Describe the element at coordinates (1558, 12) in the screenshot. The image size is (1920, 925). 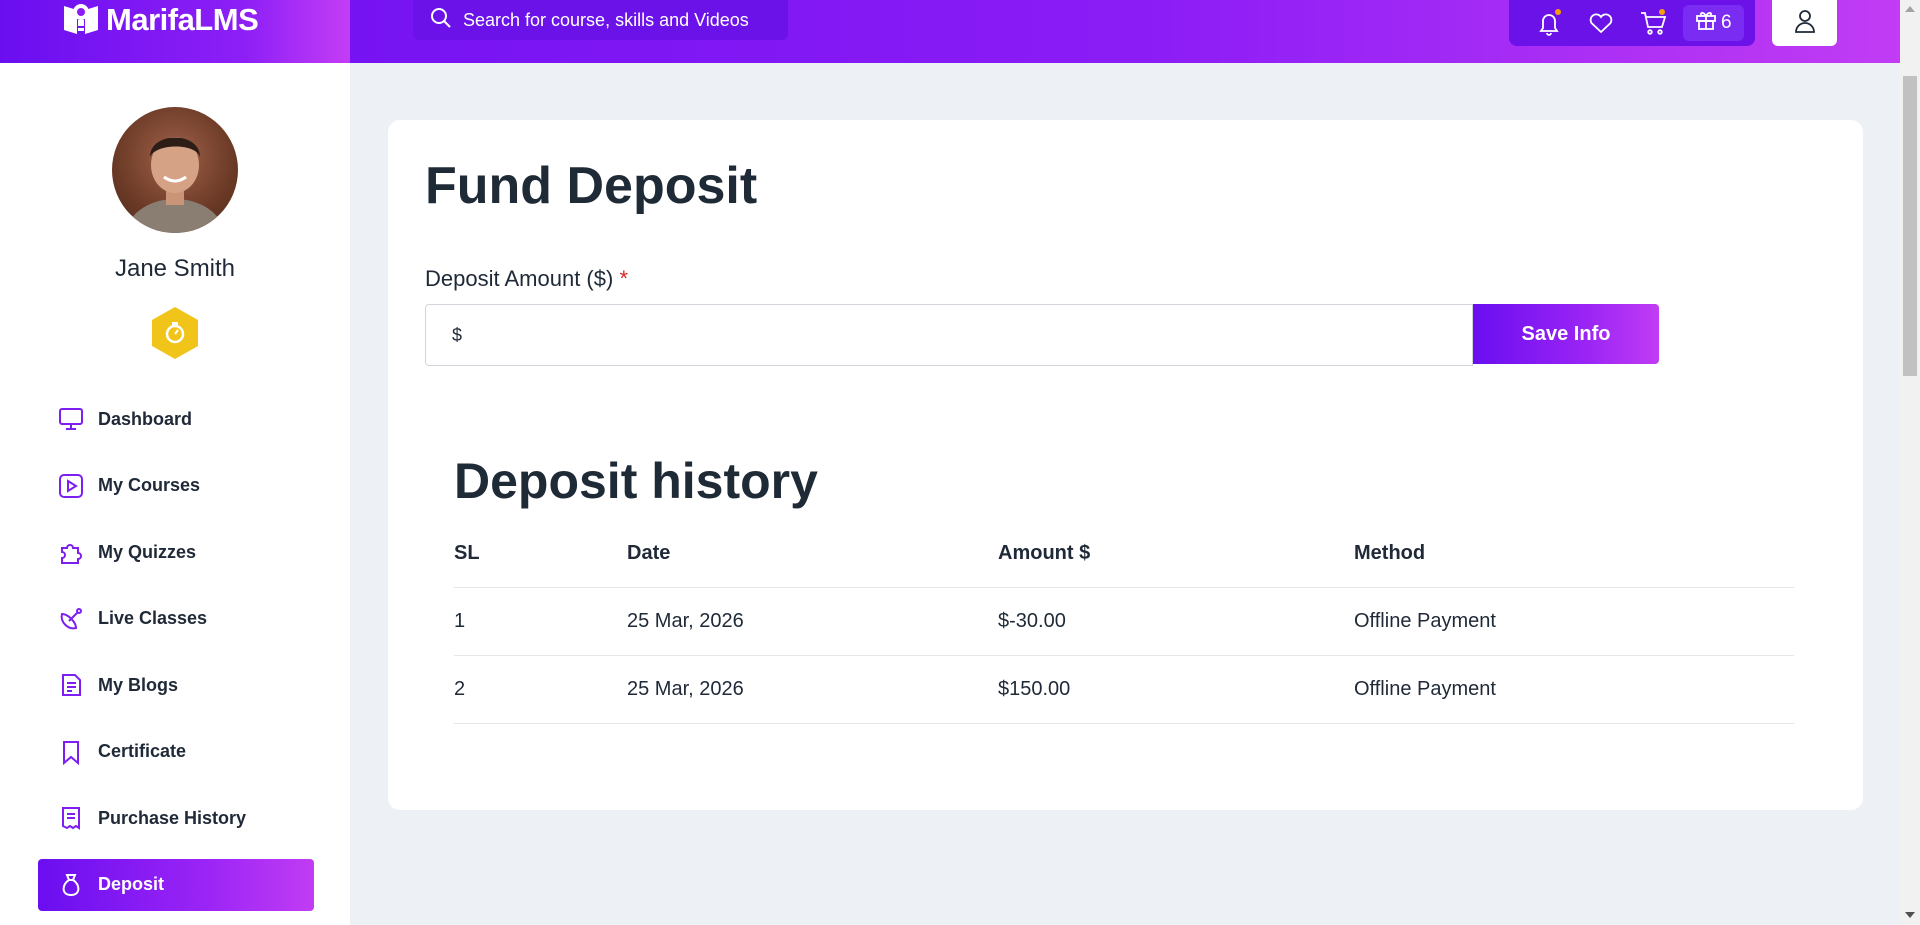
I see `notification-dot` at that location.